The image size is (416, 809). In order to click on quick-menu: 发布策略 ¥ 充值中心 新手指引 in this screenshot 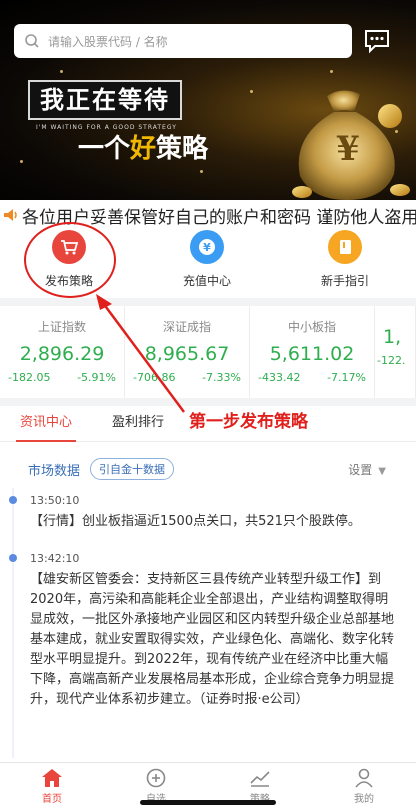, I will do `click(208, 264)`.